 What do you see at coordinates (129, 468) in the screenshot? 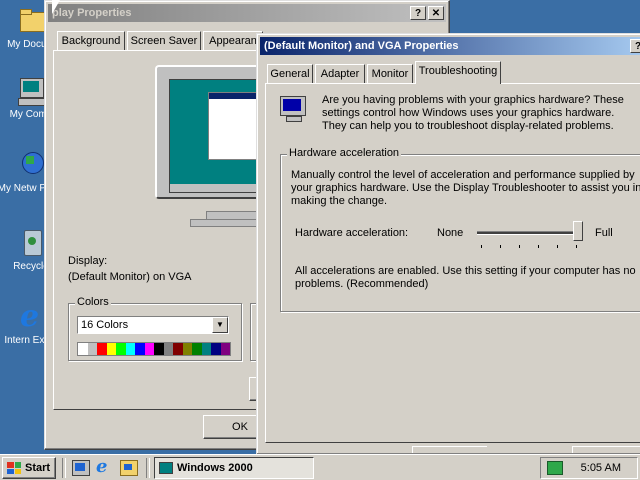
I see `outlook-express-icon` at bounding box center [129, 468].